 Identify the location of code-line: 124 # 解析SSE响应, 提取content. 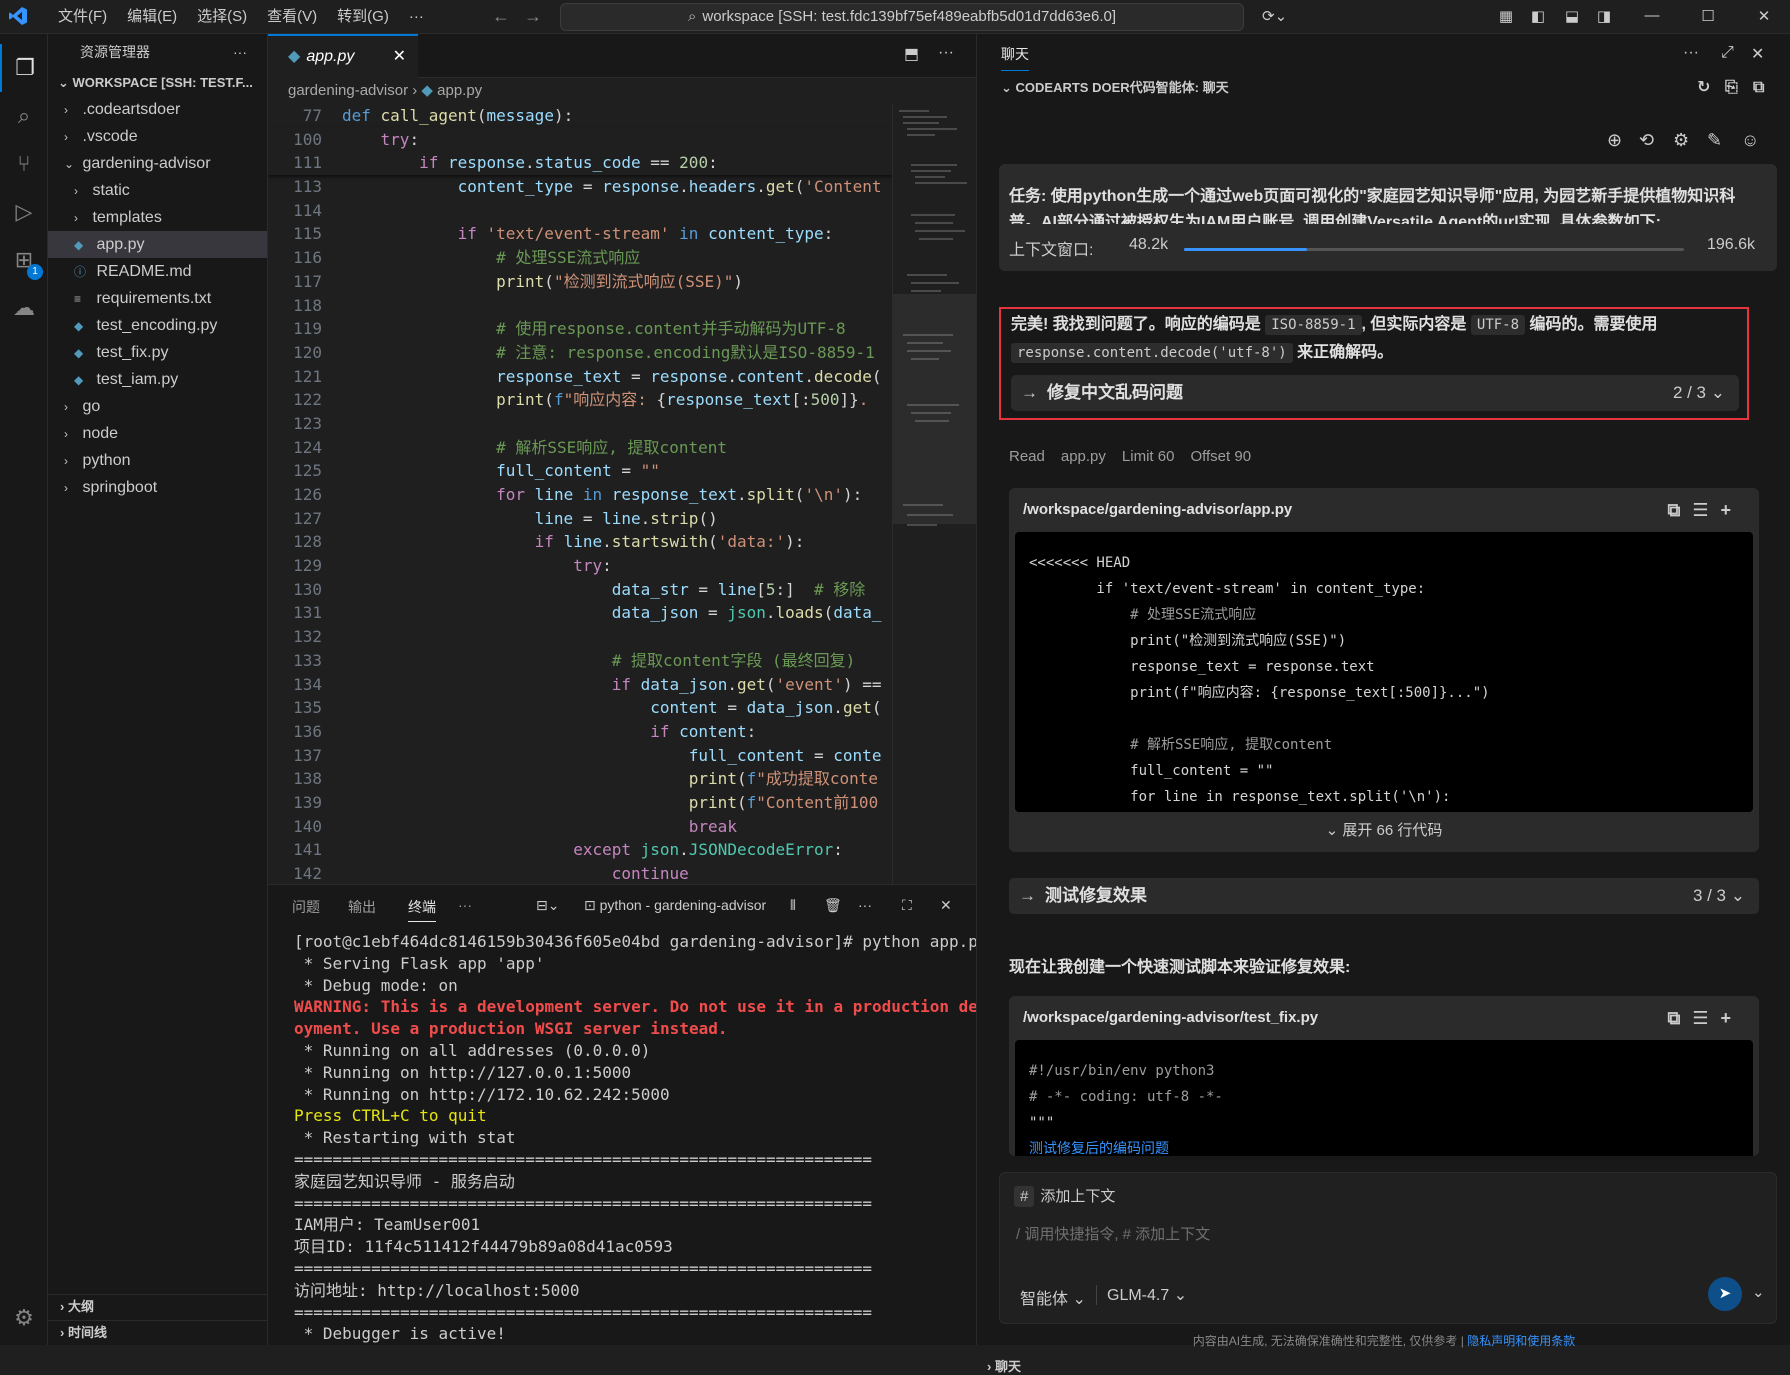
(580, 448).